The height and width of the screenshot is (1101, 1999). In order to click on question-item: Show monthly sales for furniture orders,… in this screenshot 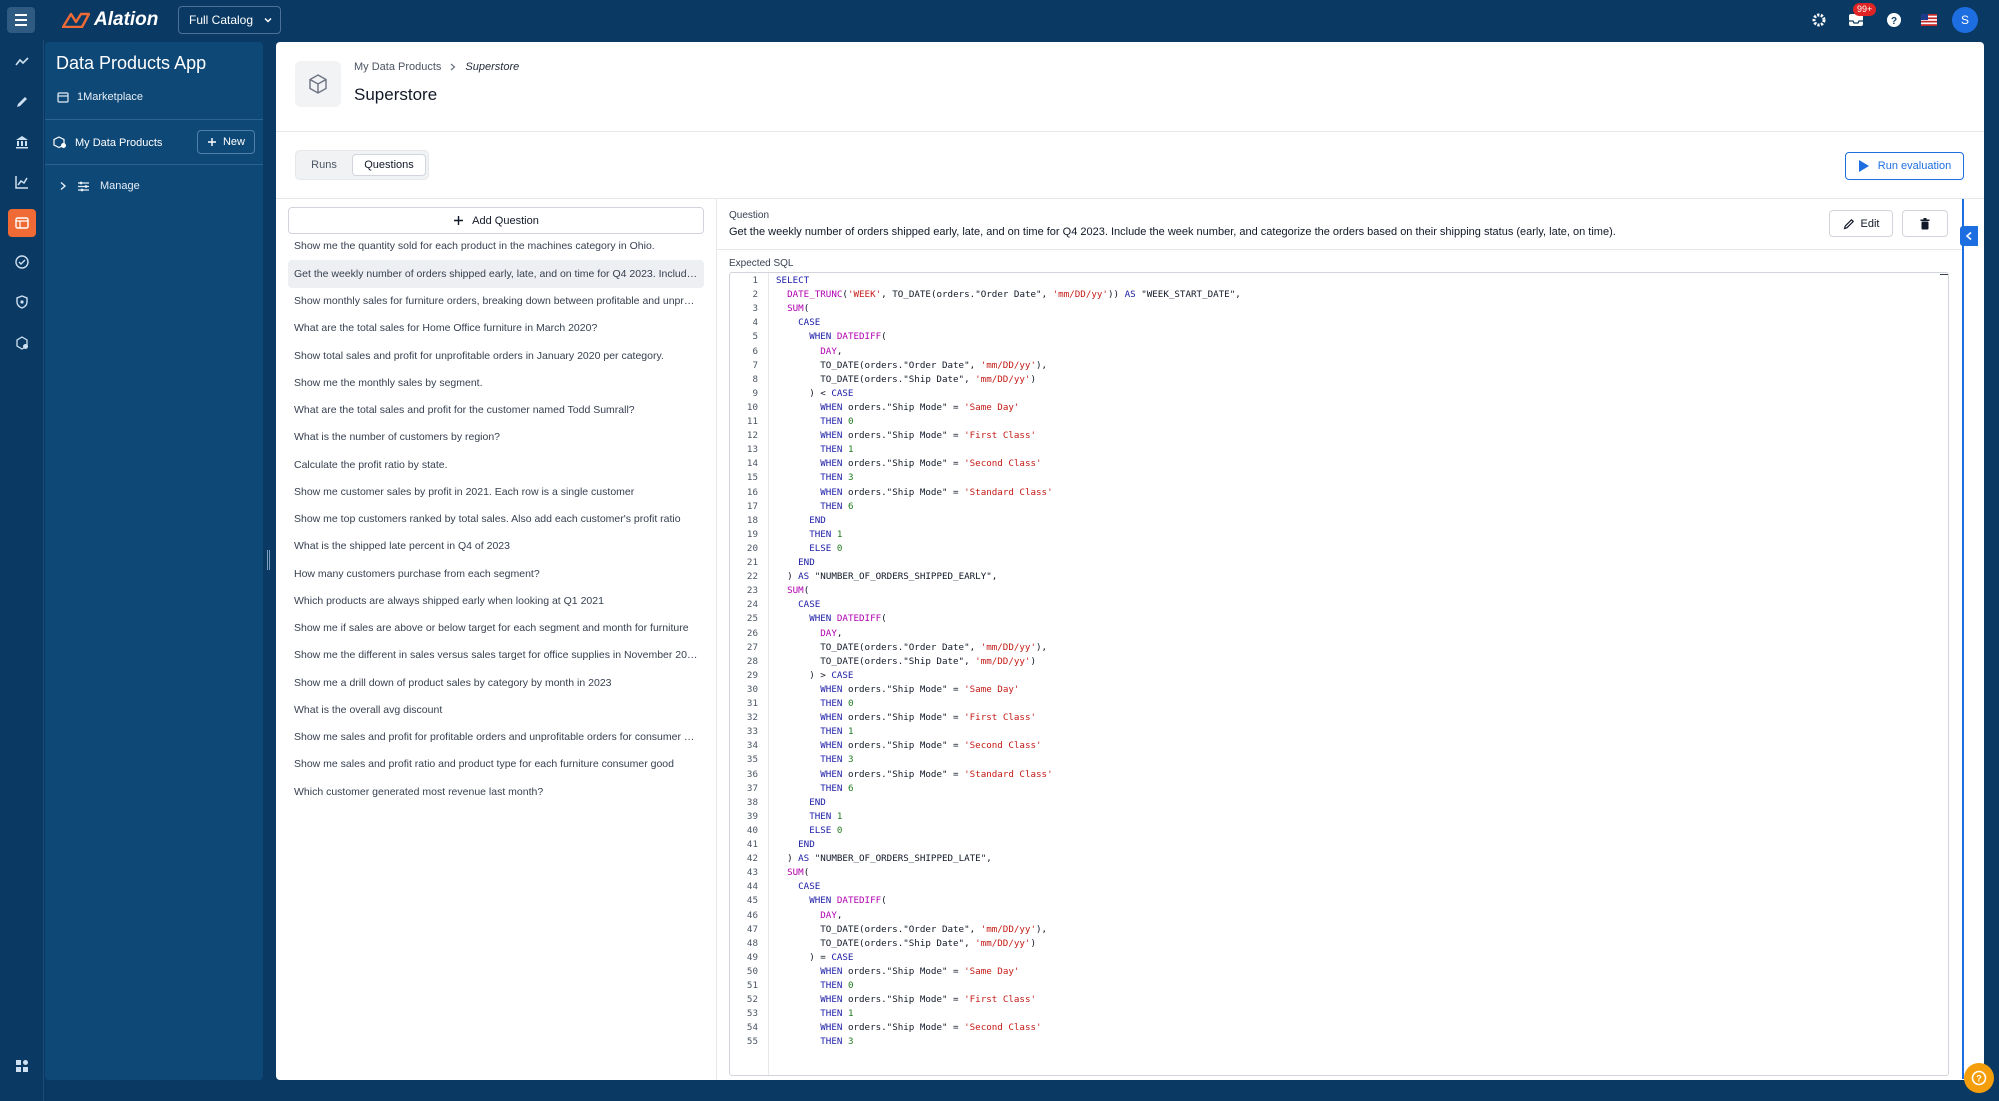, I will do `click(496, 301)`.